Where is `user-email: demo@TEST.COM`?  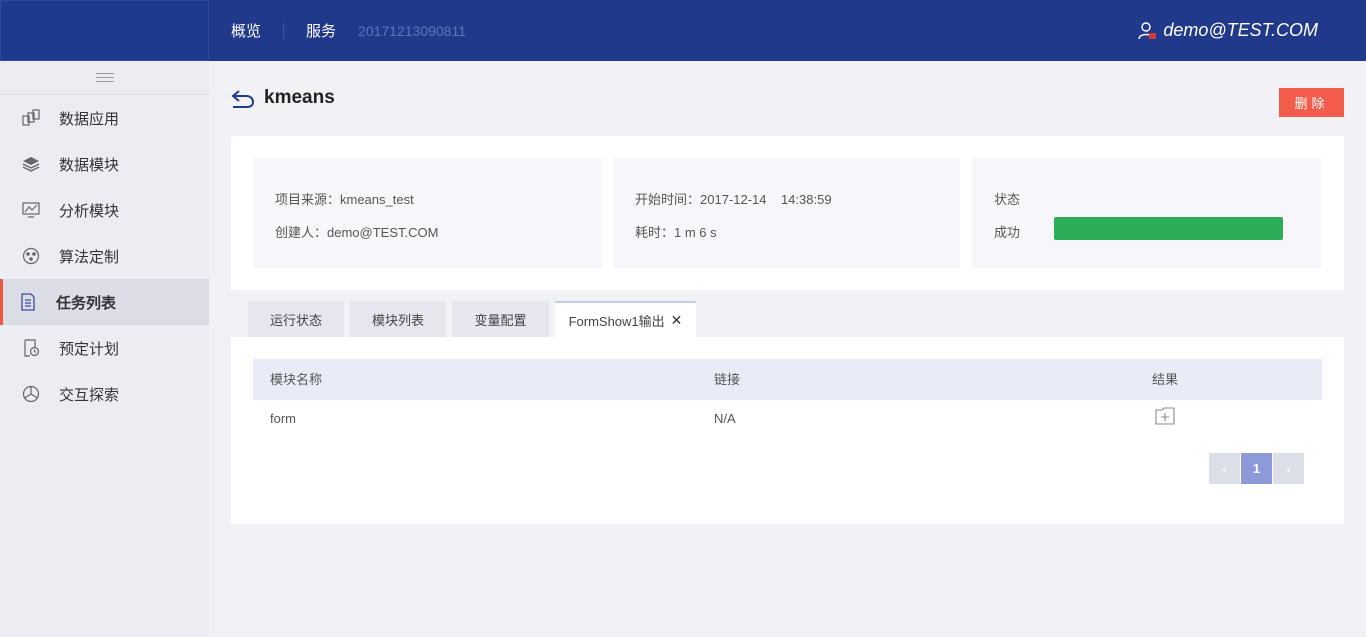
user-email: demo@TEST.COM is located at coordinates (1240, 30).